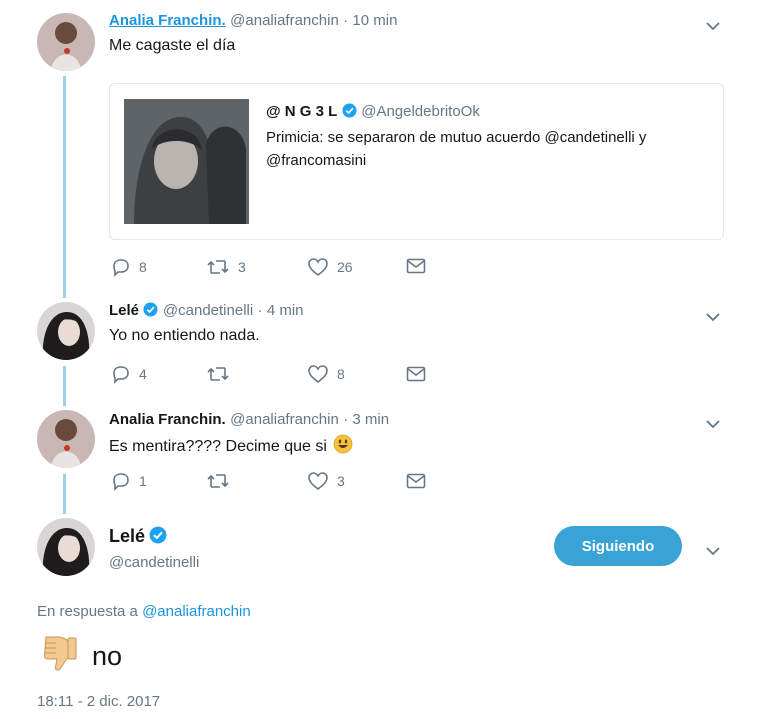 This screenshot has height=719, width=767. What do you see at coordinates (370, 20) in the screenshot?
I see `tweet-time: · 10 min` at bounding box center [370, 20].